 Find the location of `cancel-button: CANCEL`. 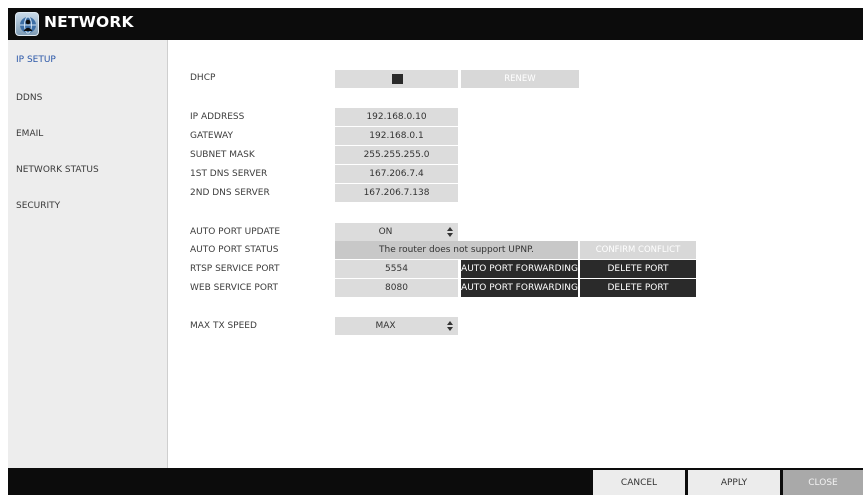

cancel-button: CANCEL is located at coordinates (639, 482).